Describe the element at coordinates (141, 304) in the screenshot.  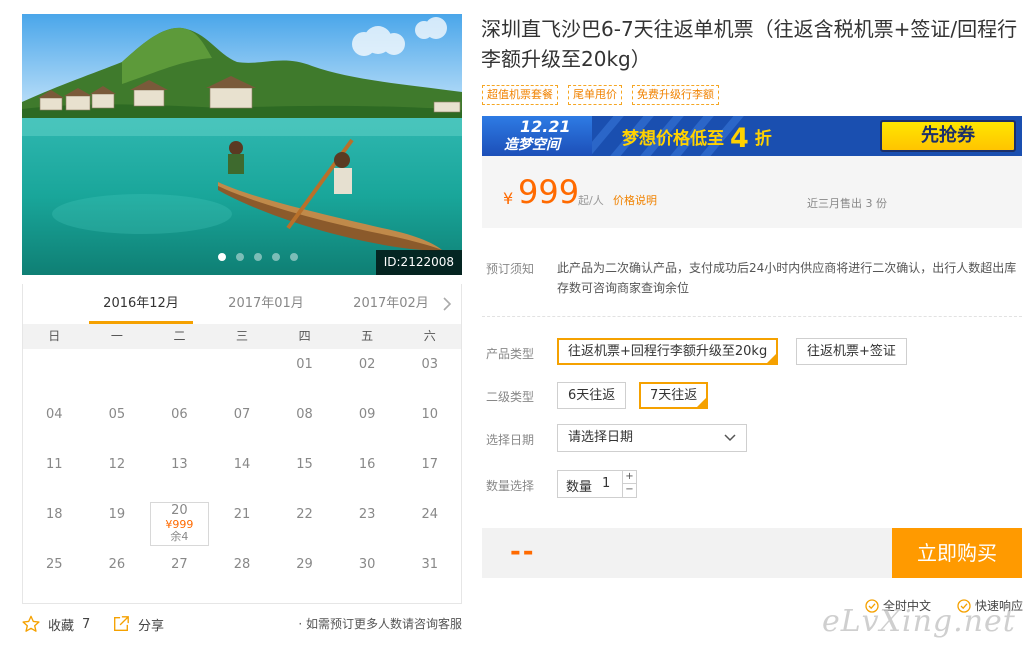
I see `tab-month-2016-12: 2016年12月` at that location.